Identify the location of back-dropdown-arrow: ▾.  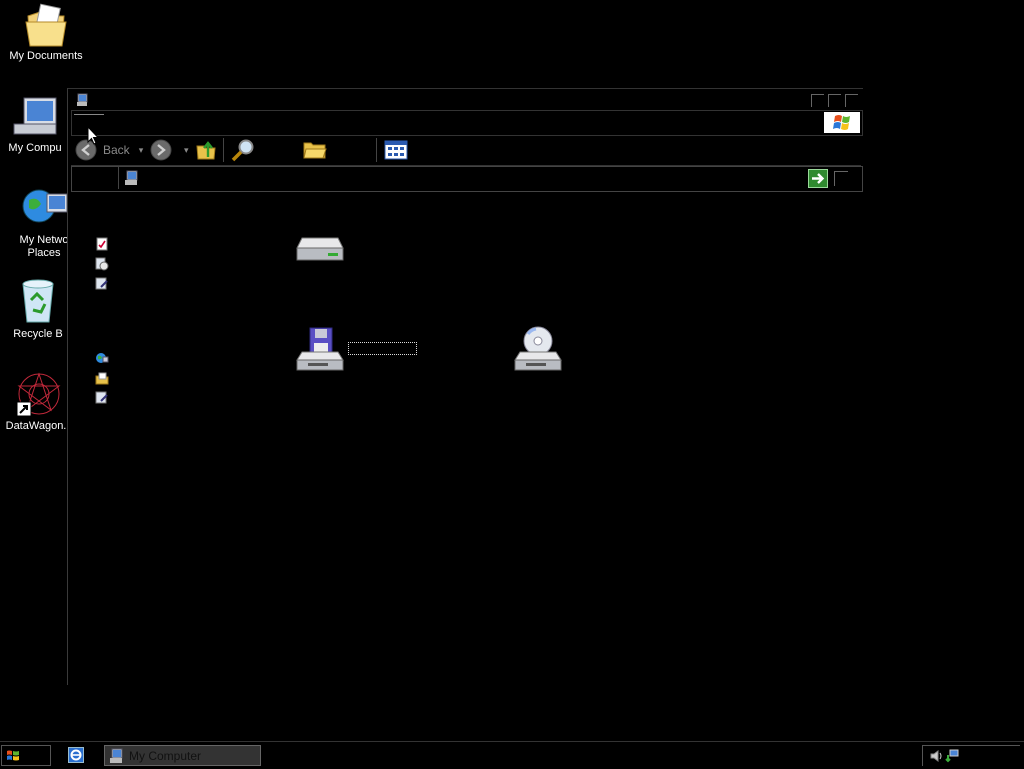
(141, 150).